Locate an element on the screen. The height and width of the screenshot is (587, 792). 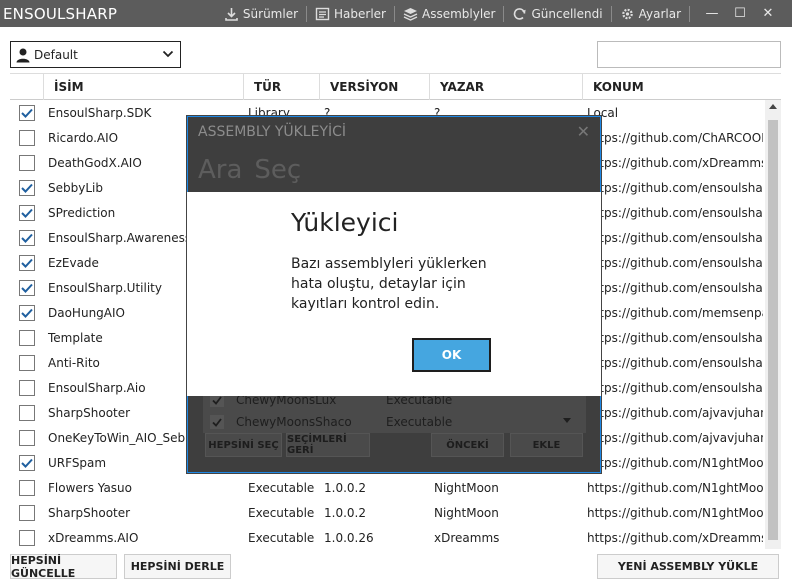
select-all-button: HEPSİNİ SEÇ is located at coordinates (243, 445).